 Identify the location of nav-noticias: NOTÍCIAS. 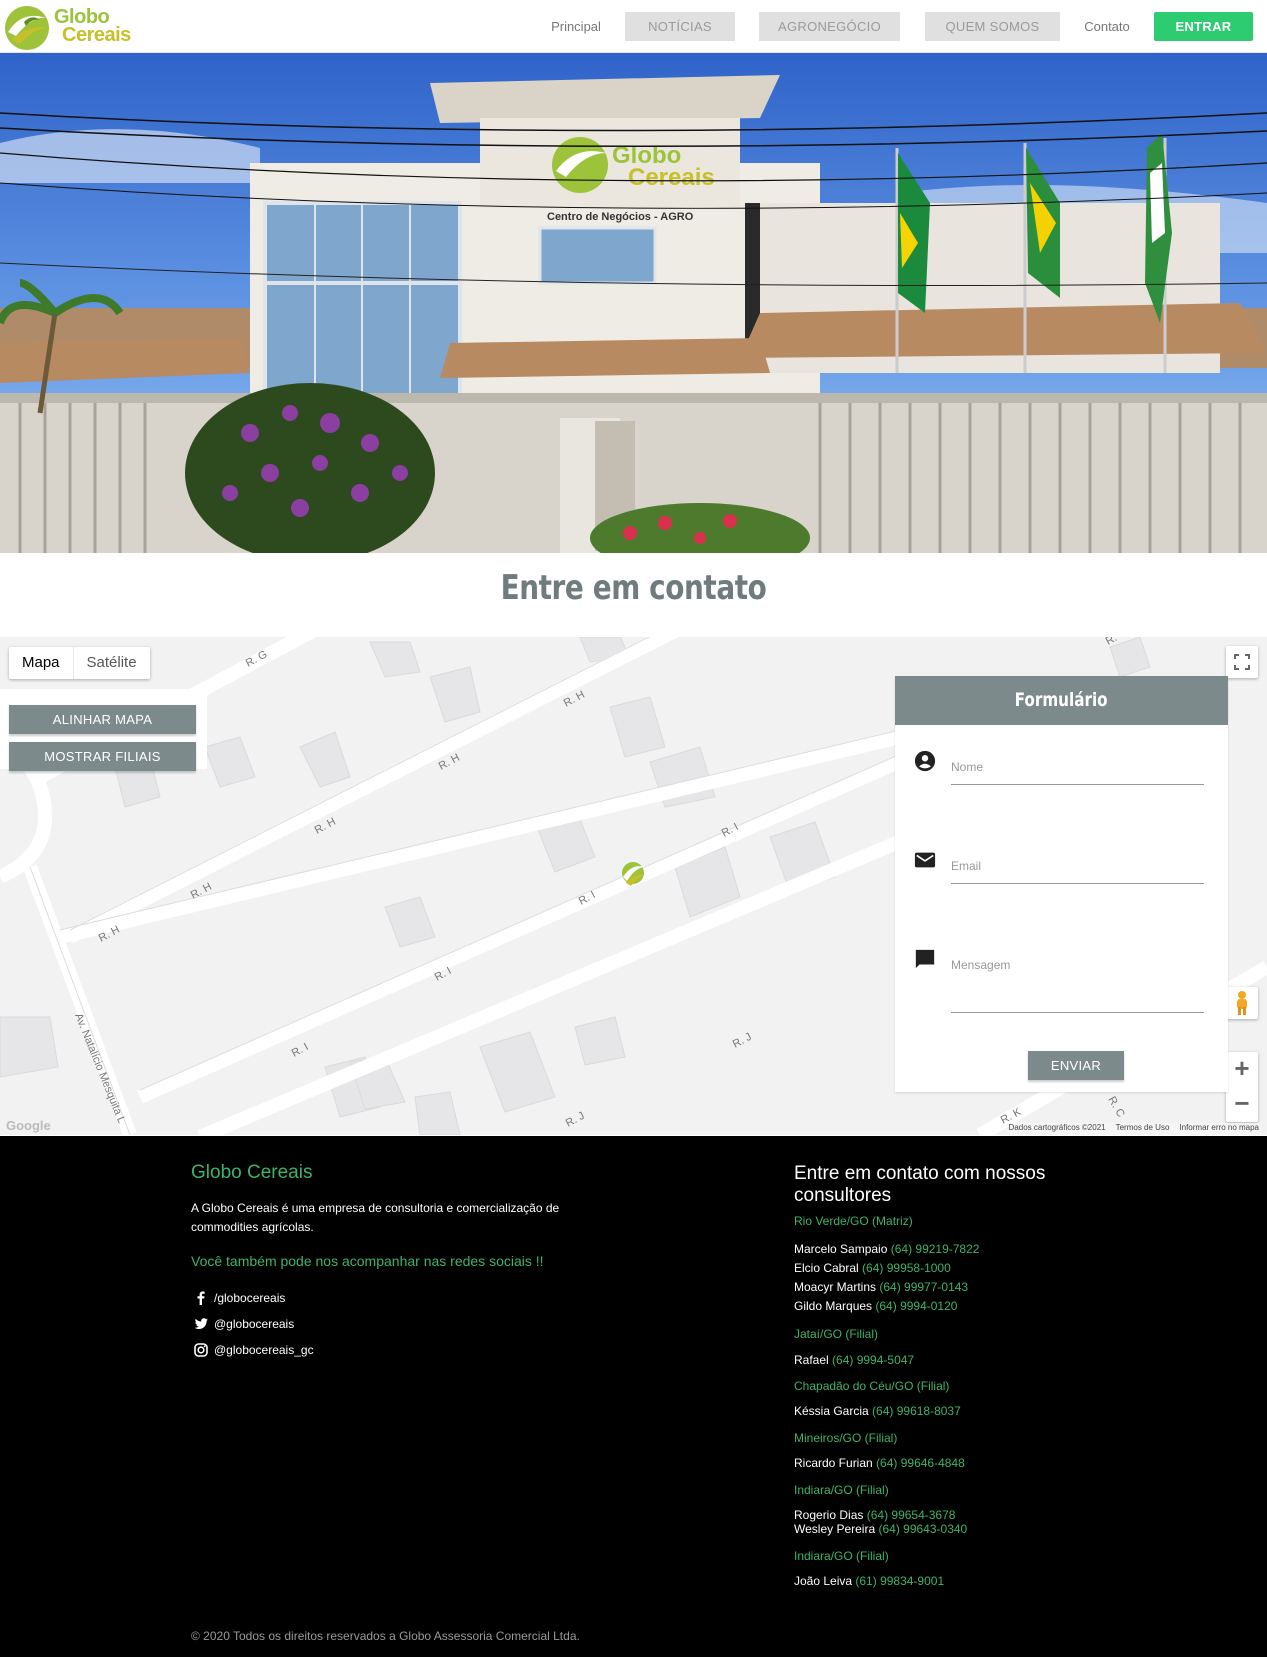
(680, 26).